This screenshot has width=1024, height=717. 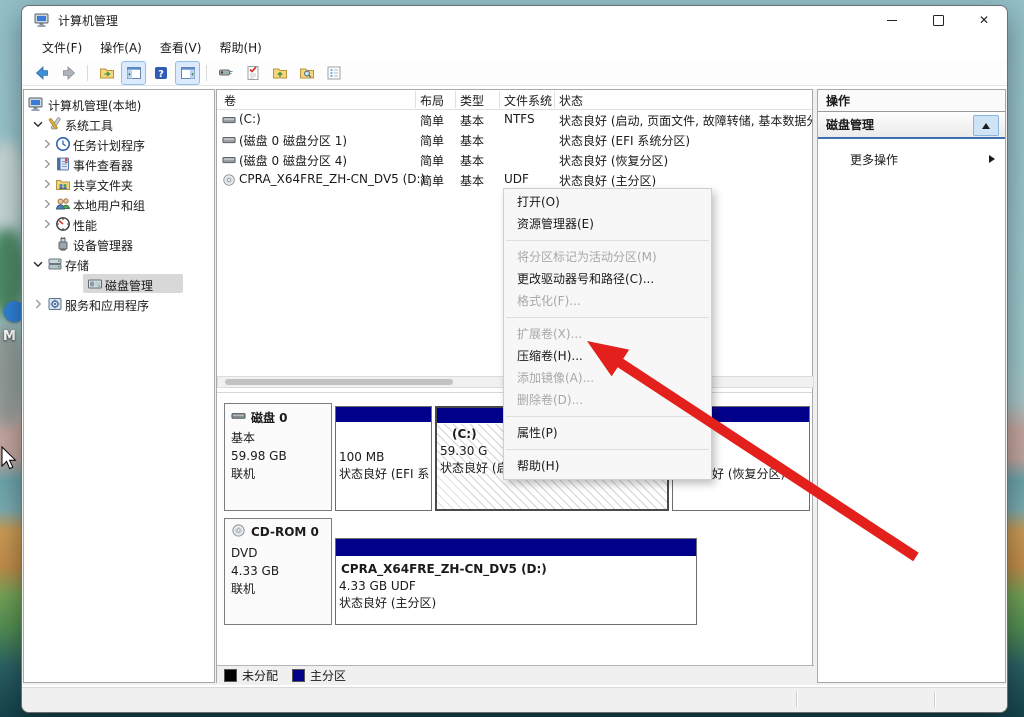 What do you see at coordinates (68, 73) in the screenshot?
I see `forward-toolbar-button` at bounding box center [68, 73].